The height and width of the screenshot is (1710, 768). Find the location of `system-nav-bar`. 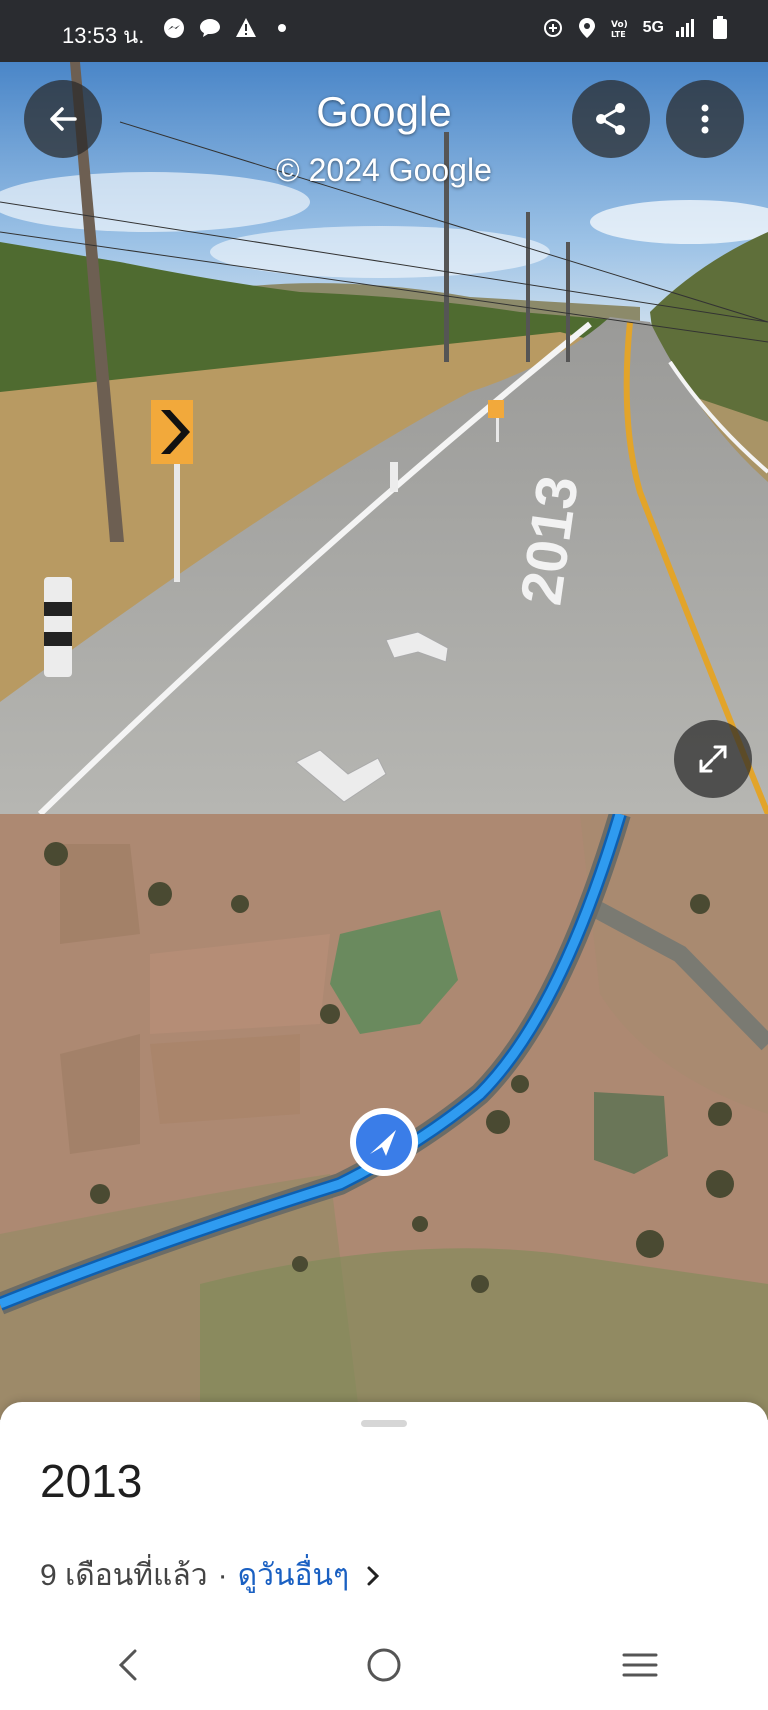

system-nav-bar is located at coordinates (384, 1665).